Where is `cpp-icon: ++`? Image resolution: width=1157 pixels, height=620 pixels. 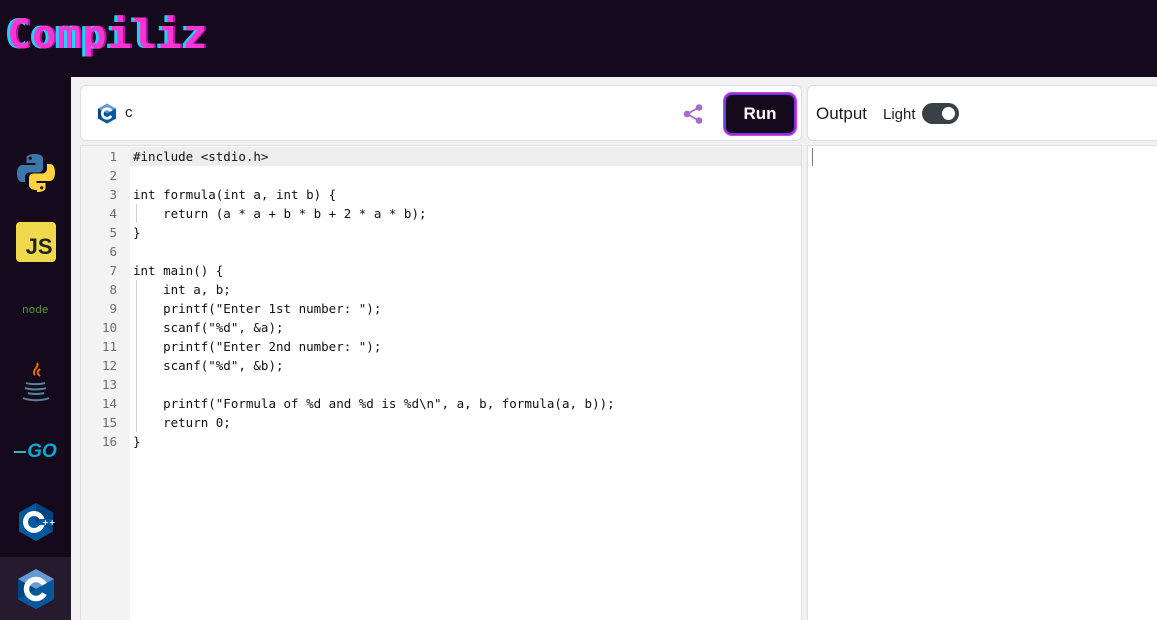
cpp-icon: ++ is located at coordinates (36, 522).